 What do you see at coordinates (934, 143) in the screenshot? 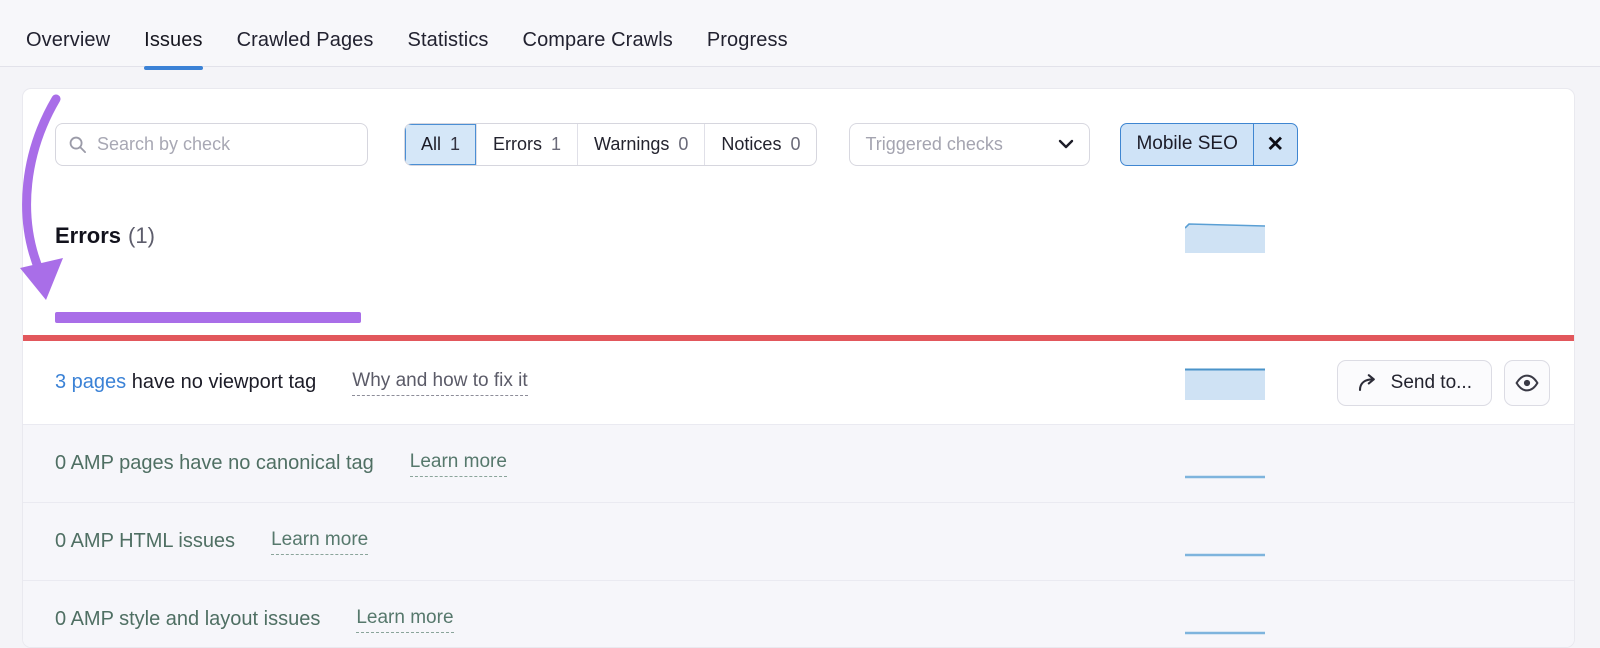
I see `triggered-checks-label: Triggered checks` at bounding box center [934, 143].